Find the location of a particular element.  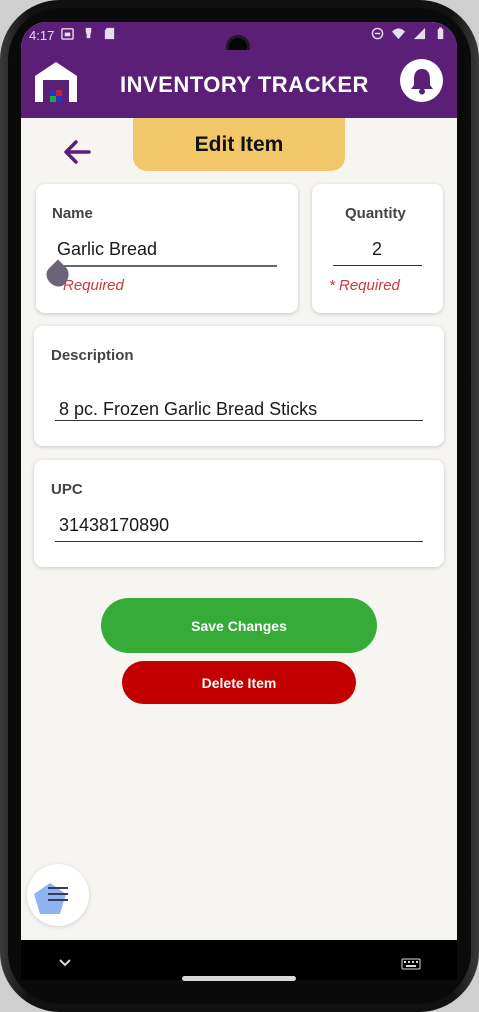

status-icons-right is located at coordinates (409, 33).